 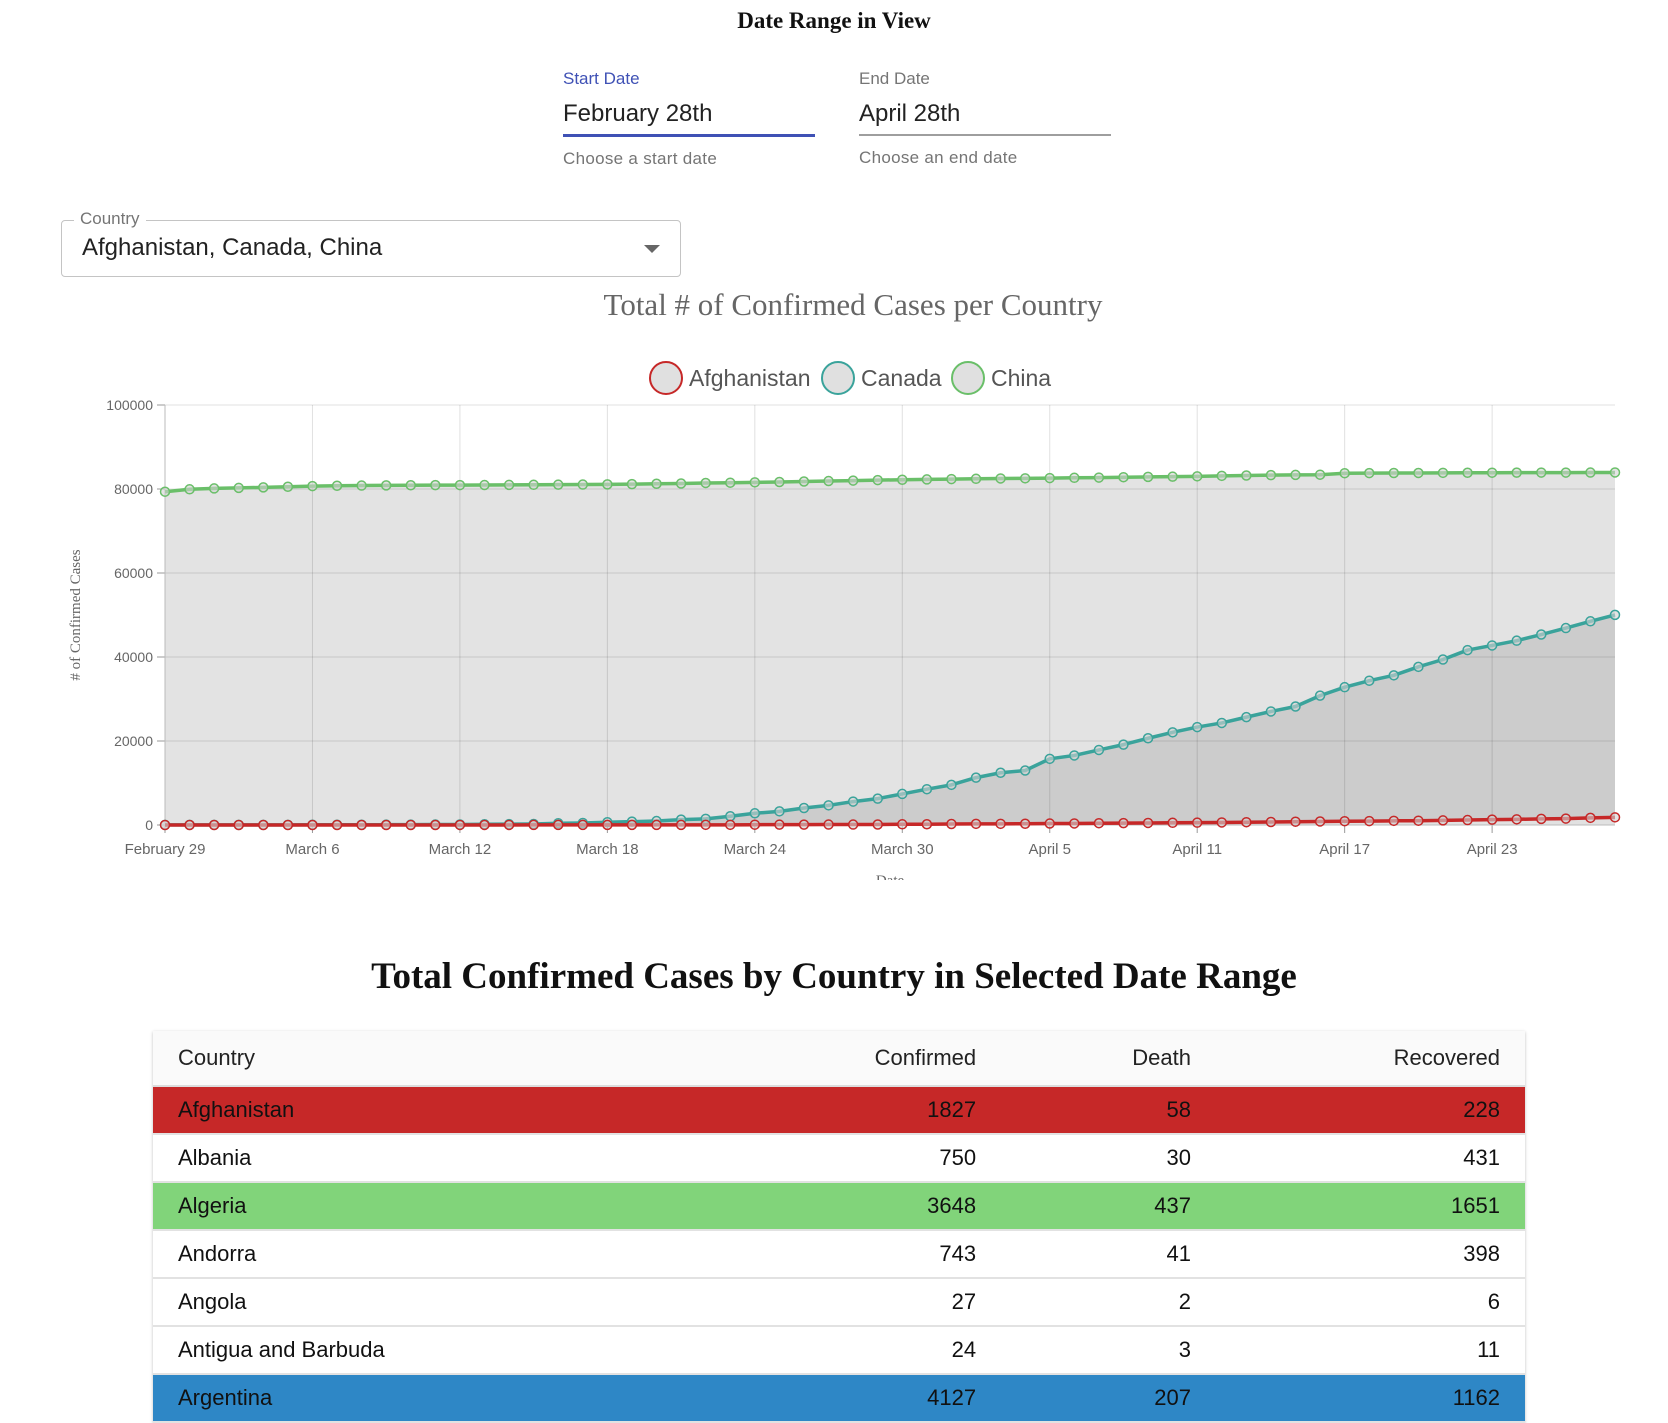 I want to click on cell-death: 207, so click(x=1108, y=1398).